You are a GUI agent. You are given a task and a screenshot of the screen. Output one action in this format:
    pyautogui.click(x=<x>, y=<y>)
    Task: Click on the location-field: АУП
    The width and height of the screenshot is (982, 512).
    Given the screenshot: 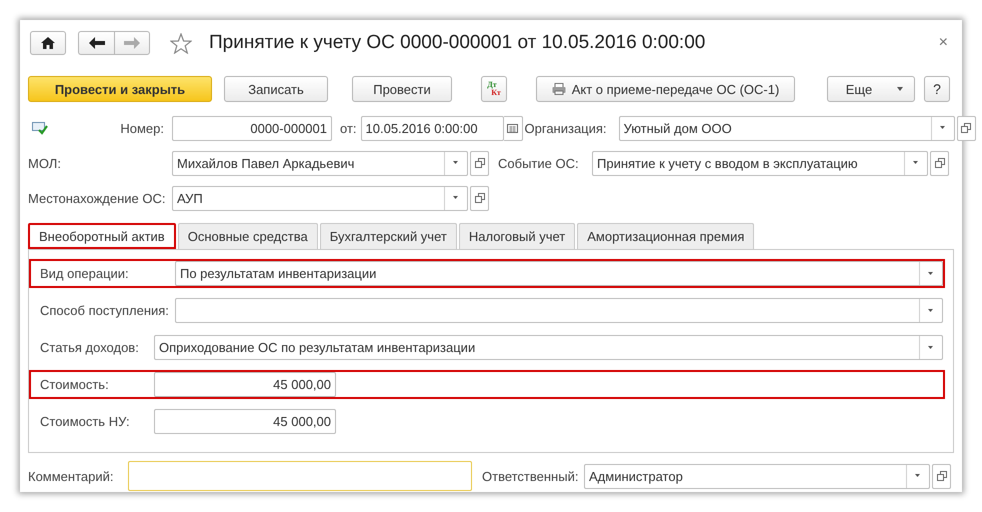 What is the action you would take?
    pyautogui.click(x=320, y=198)
    